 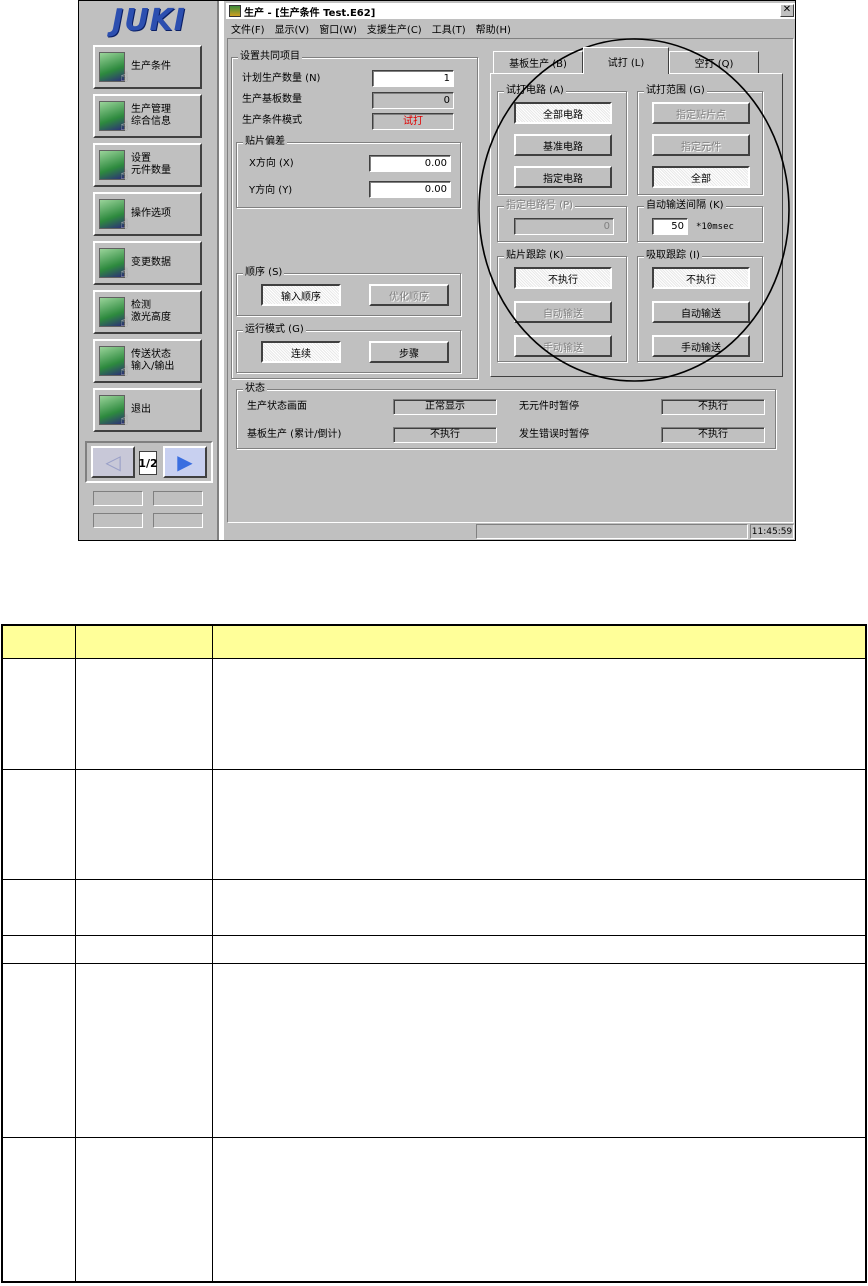 I want to click on sidebar-button-label: 生产条件, so click(x=151, y=66).